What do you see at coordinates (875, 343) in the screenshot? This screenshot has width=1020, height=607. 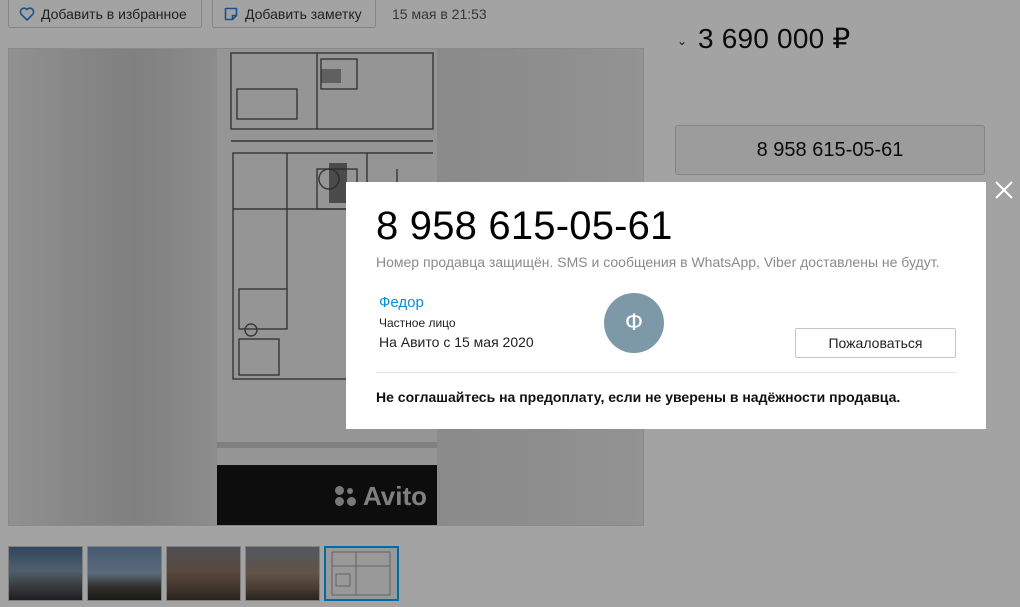 I see `report-button: Пожаловаться` at bounding box center [875, 343].